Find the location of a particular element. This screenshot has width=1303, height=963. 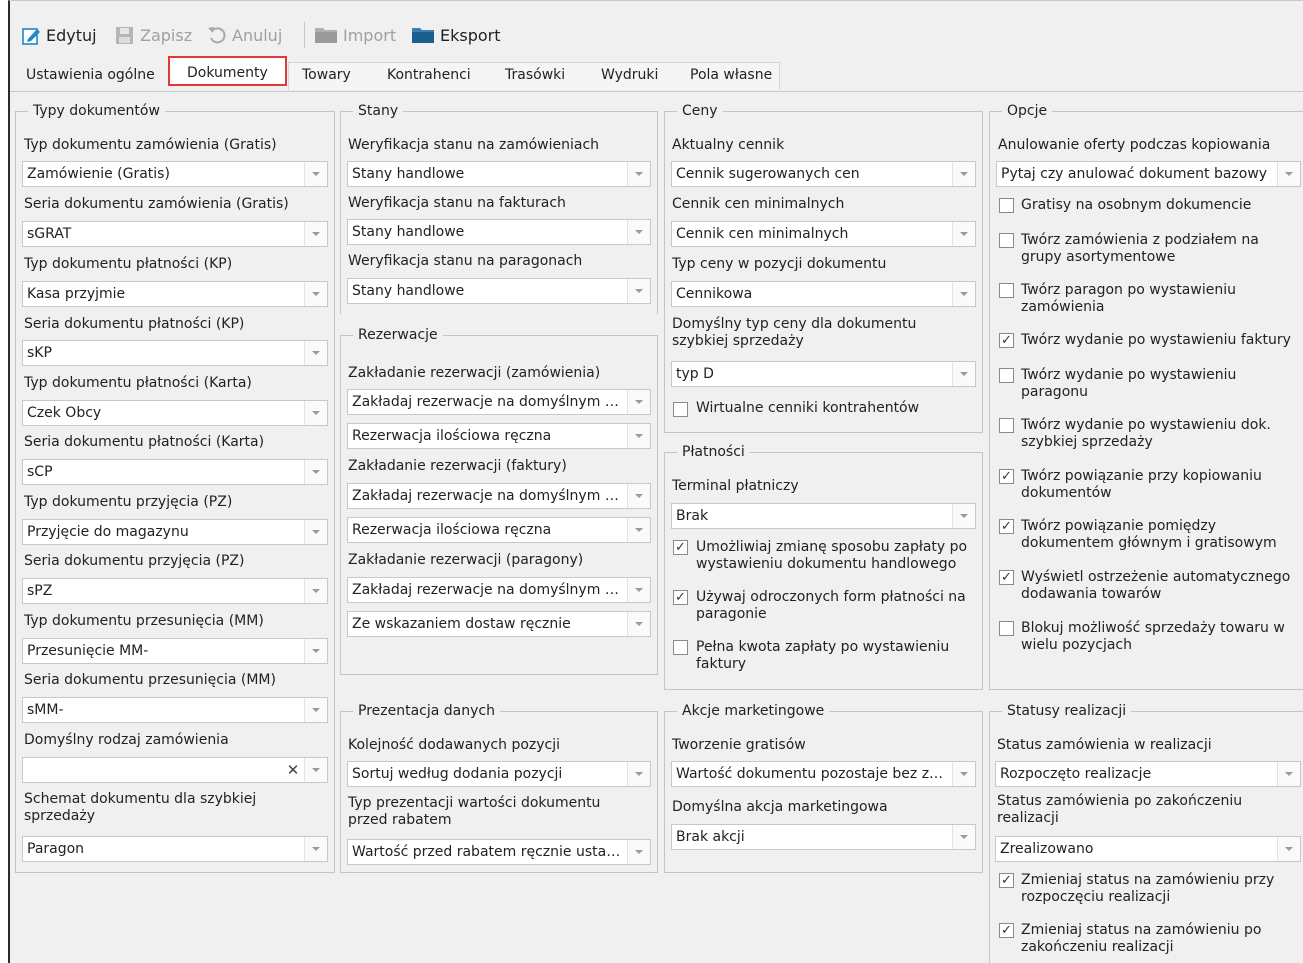

combo-seria-przesuniecia-mm: sMM- is located at coordinates (175, 710).